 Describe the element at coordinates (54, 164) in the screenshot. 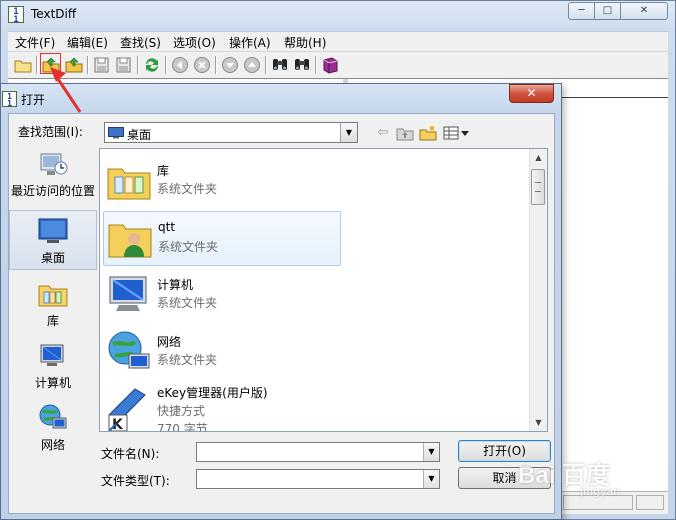

I see `recent-places-icon` at that location.